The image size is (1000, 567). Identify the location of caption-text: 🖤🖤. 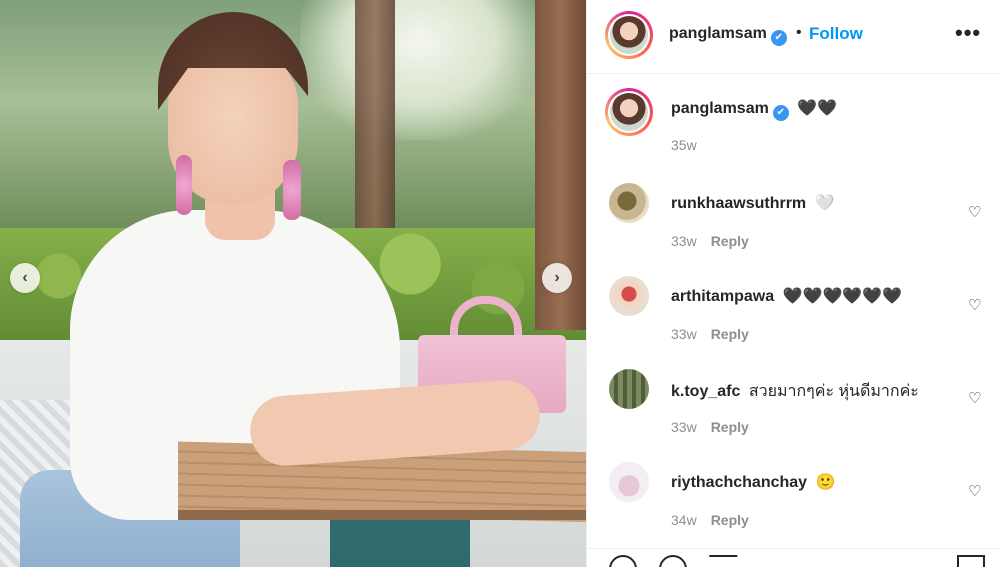
(817, 108).